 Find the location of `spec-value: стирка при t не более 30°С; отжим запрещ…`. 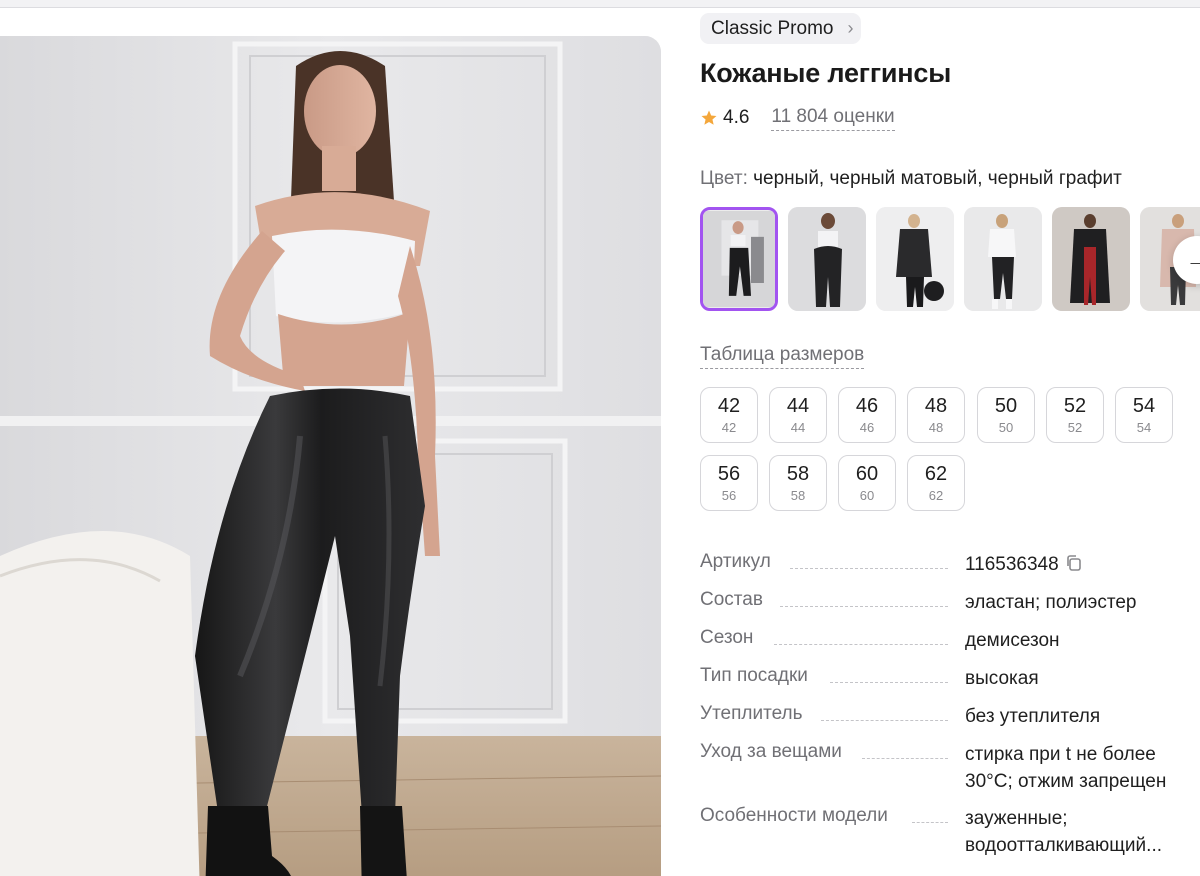

spec-value: стирка при t не более 30°С; отжим запрещ… is located at coordinates (1066, 768).